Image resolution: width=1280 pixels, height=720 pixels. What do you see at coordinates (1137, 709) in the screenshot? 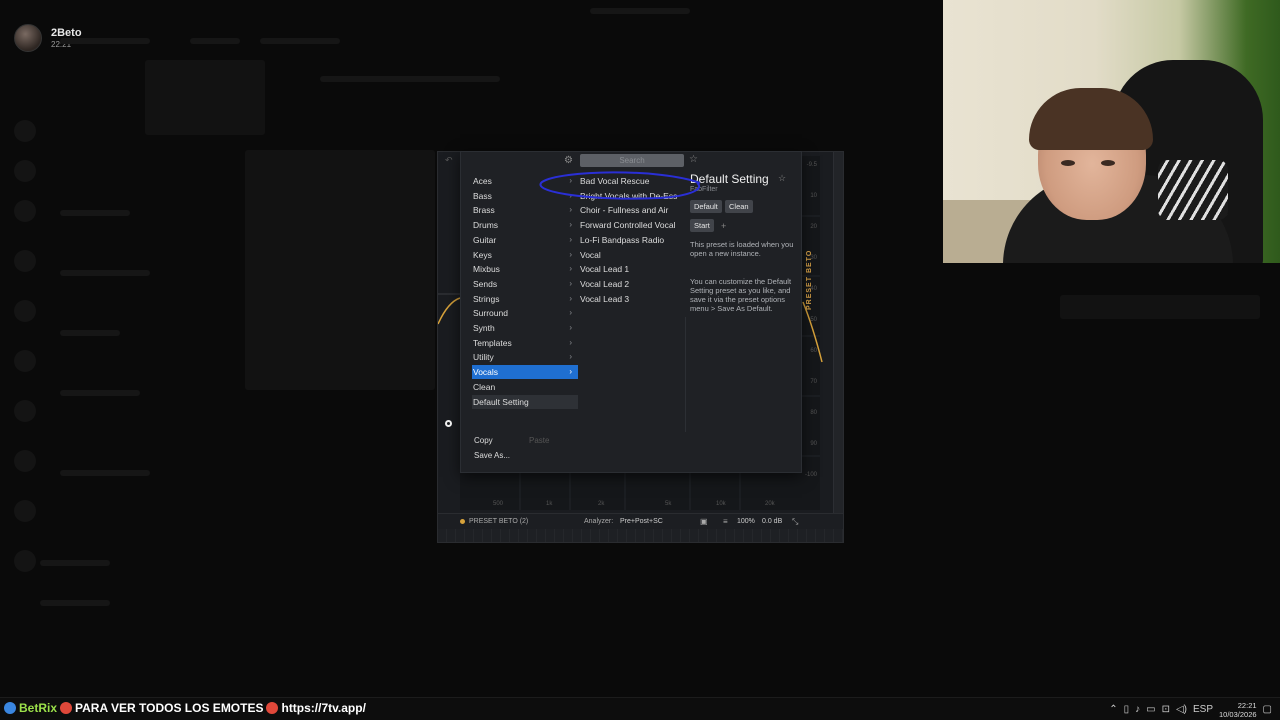
I see `microphone-icon: ♪` at bounding box center [1137, 709].